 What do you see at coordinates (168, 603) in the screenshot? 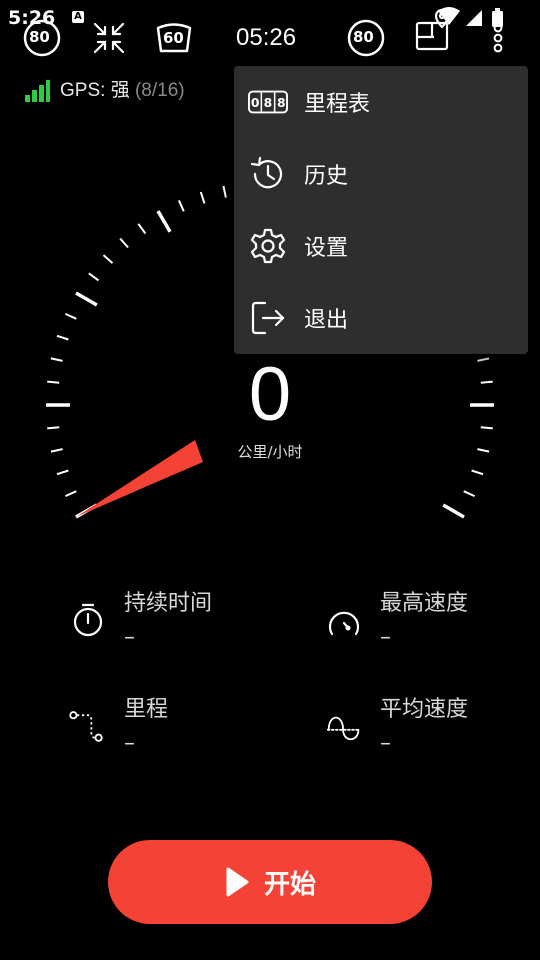
I see `duration-label: 持续时间` at bounding box center [168, 603].